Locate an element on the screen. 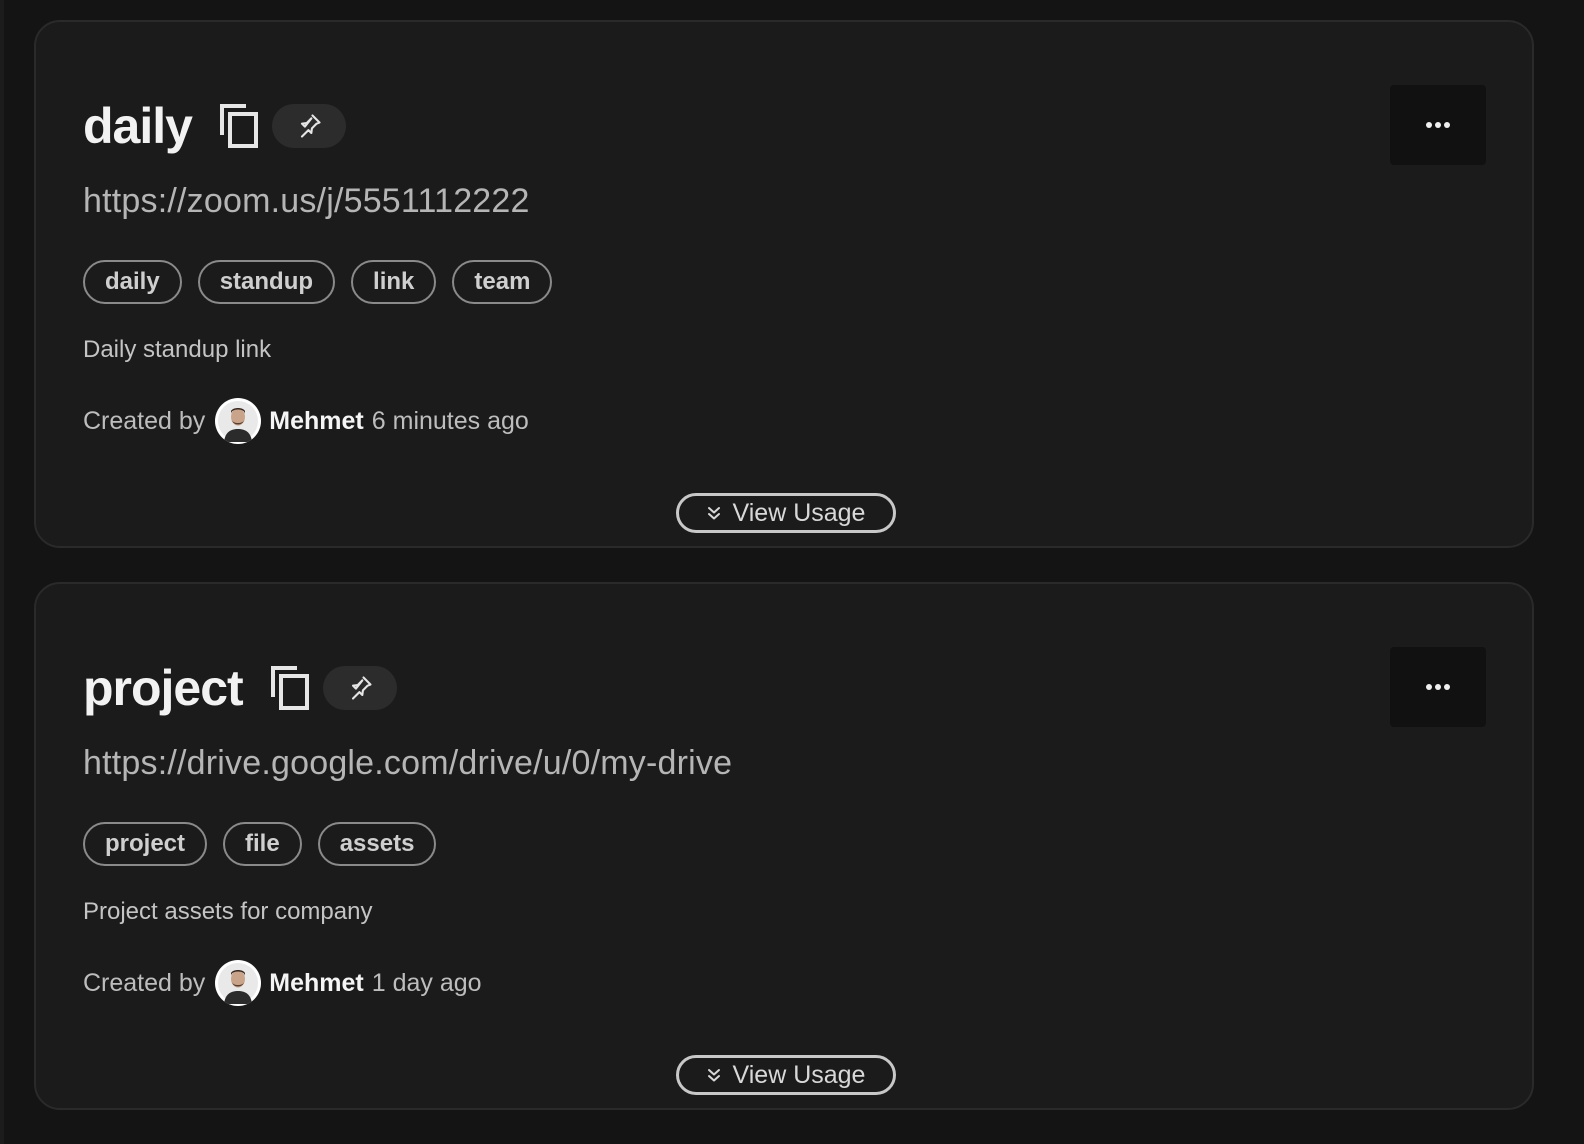 This screenshot has height=1144, width=1584. tag: project is located at coordinates (145, 844).